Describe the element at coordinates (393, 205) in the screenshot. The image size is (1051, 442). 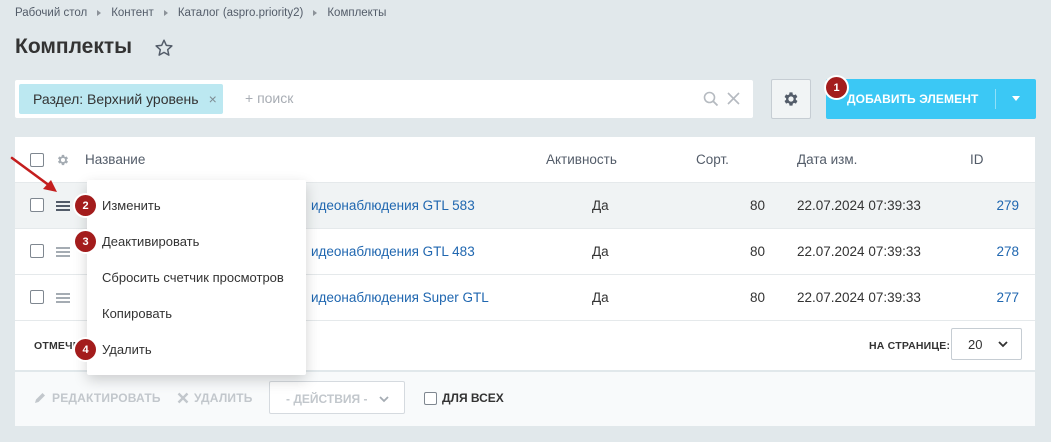
I see `row-name-link: идеонаблюдения GTL 583` at that location.